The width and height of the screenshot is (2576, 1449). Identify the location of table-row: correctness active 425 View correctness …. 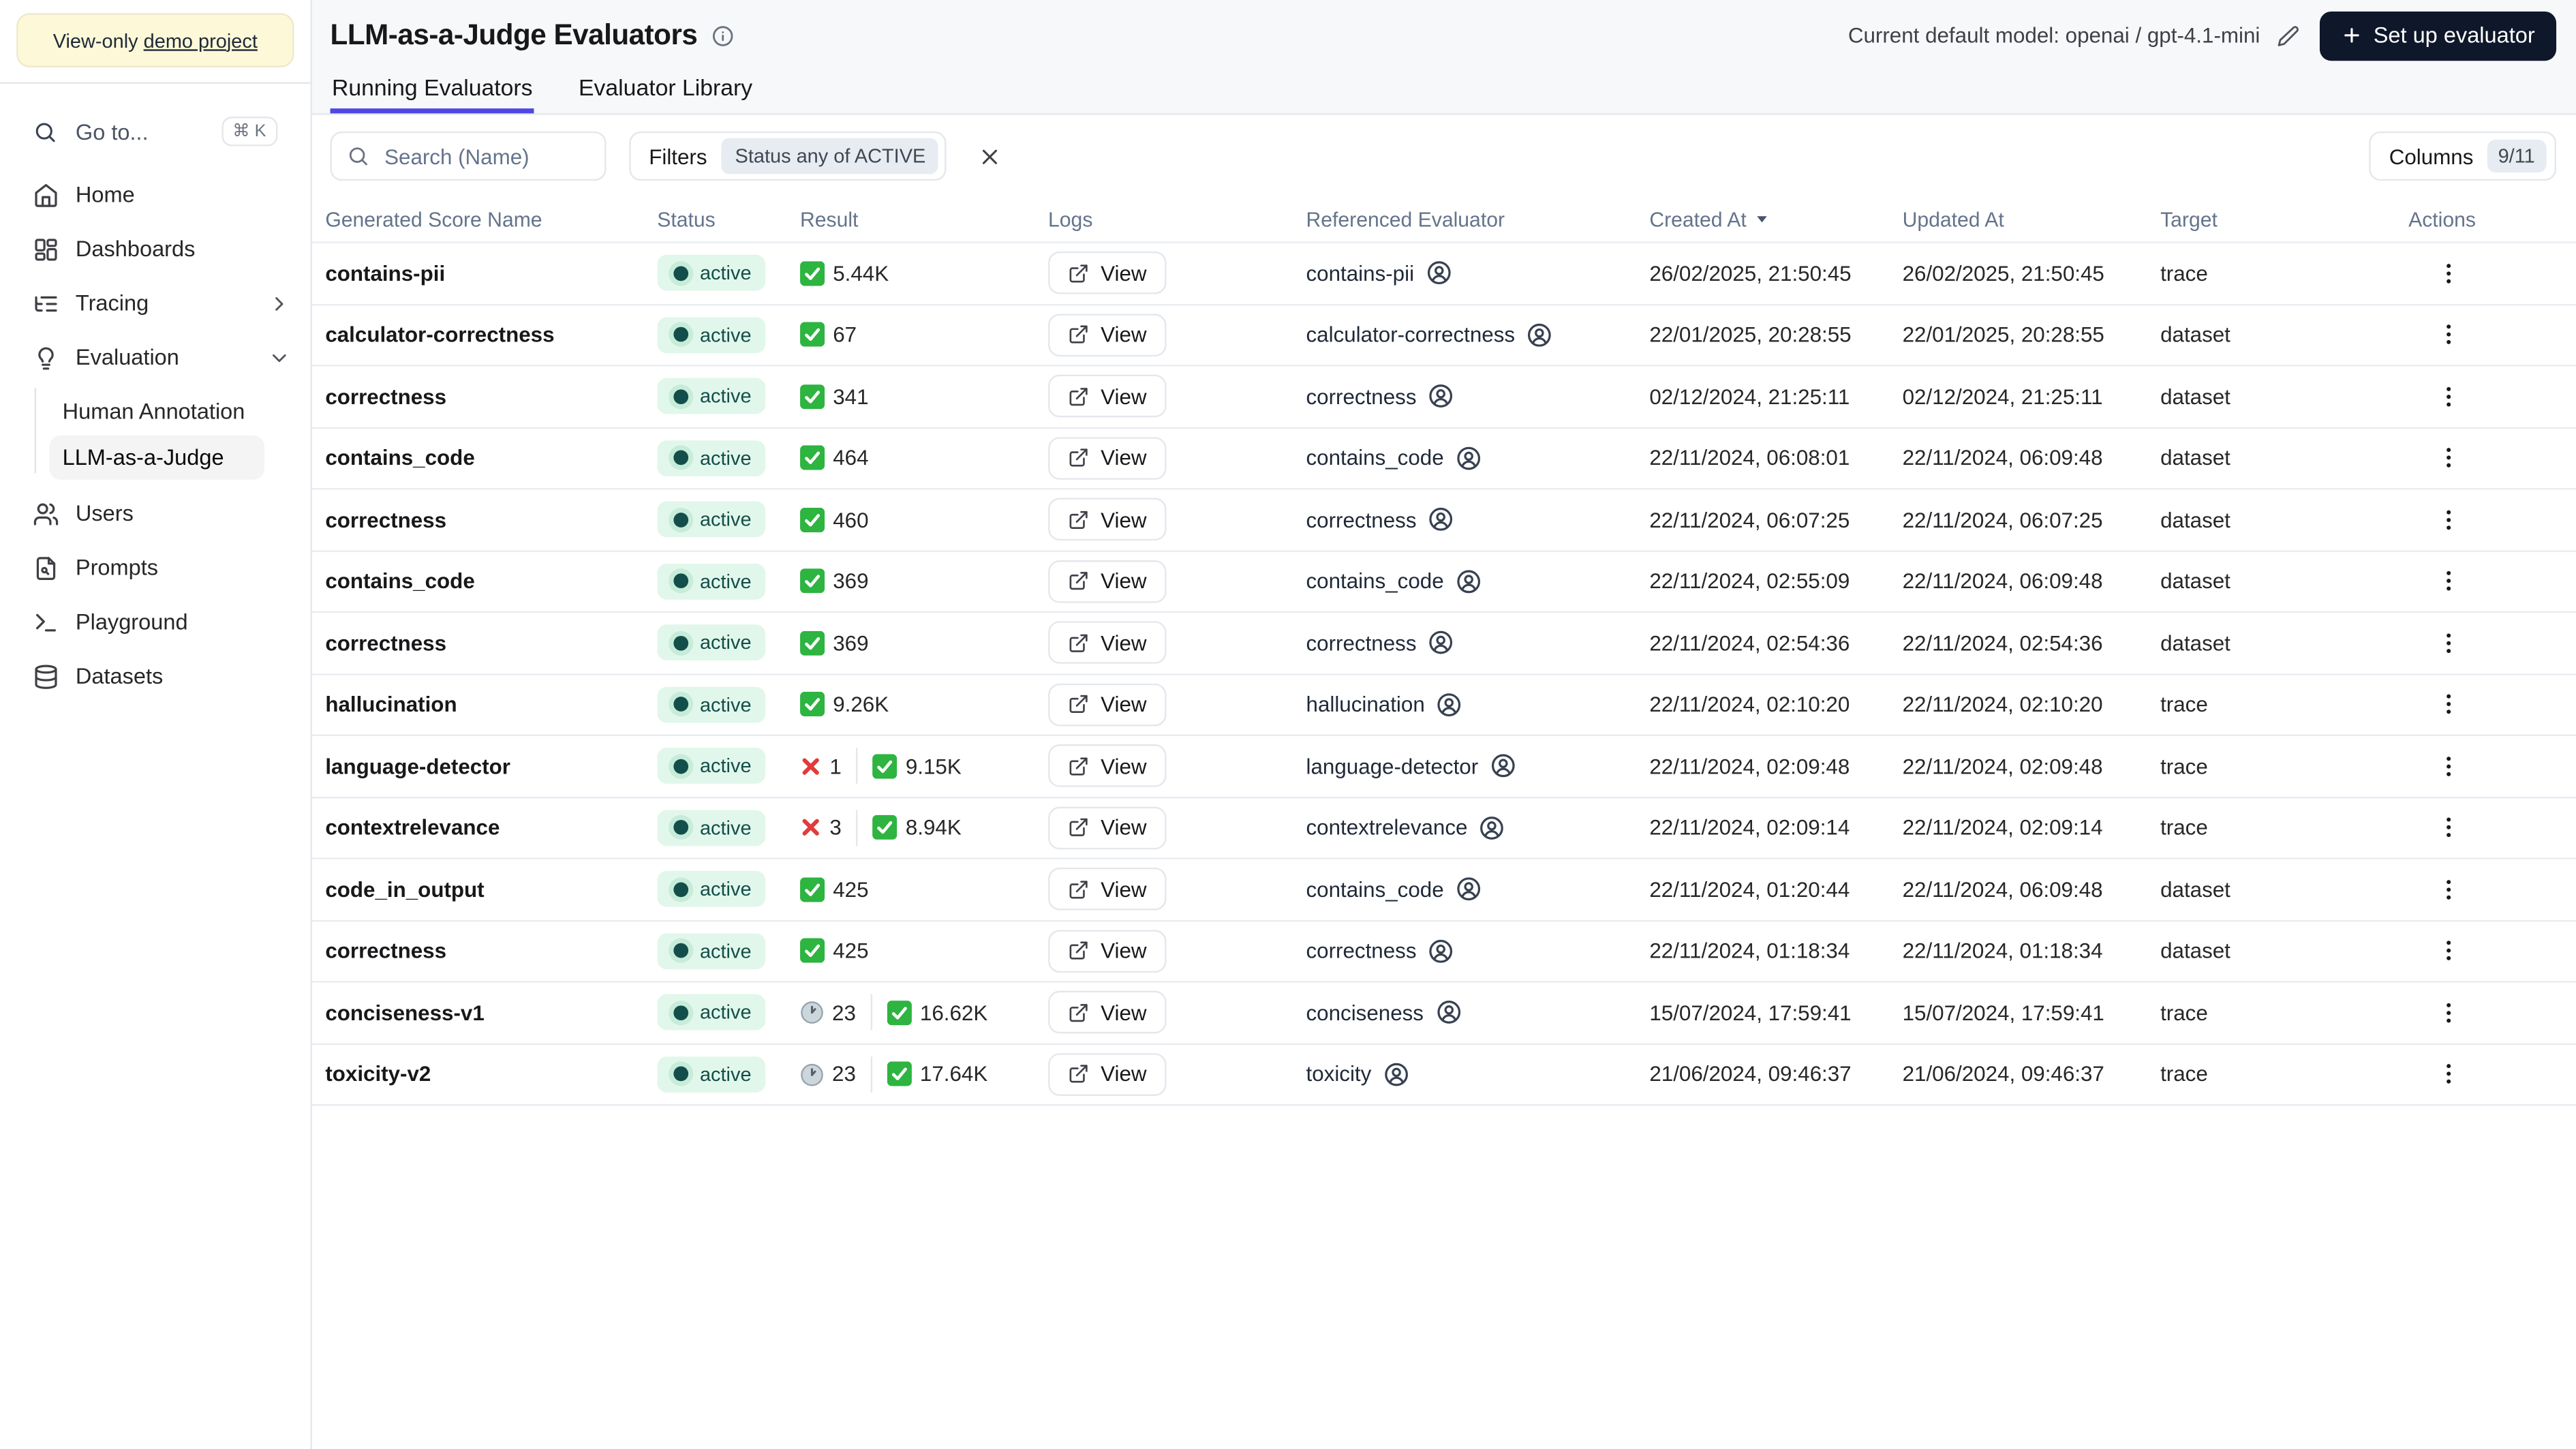
(1444, 952).